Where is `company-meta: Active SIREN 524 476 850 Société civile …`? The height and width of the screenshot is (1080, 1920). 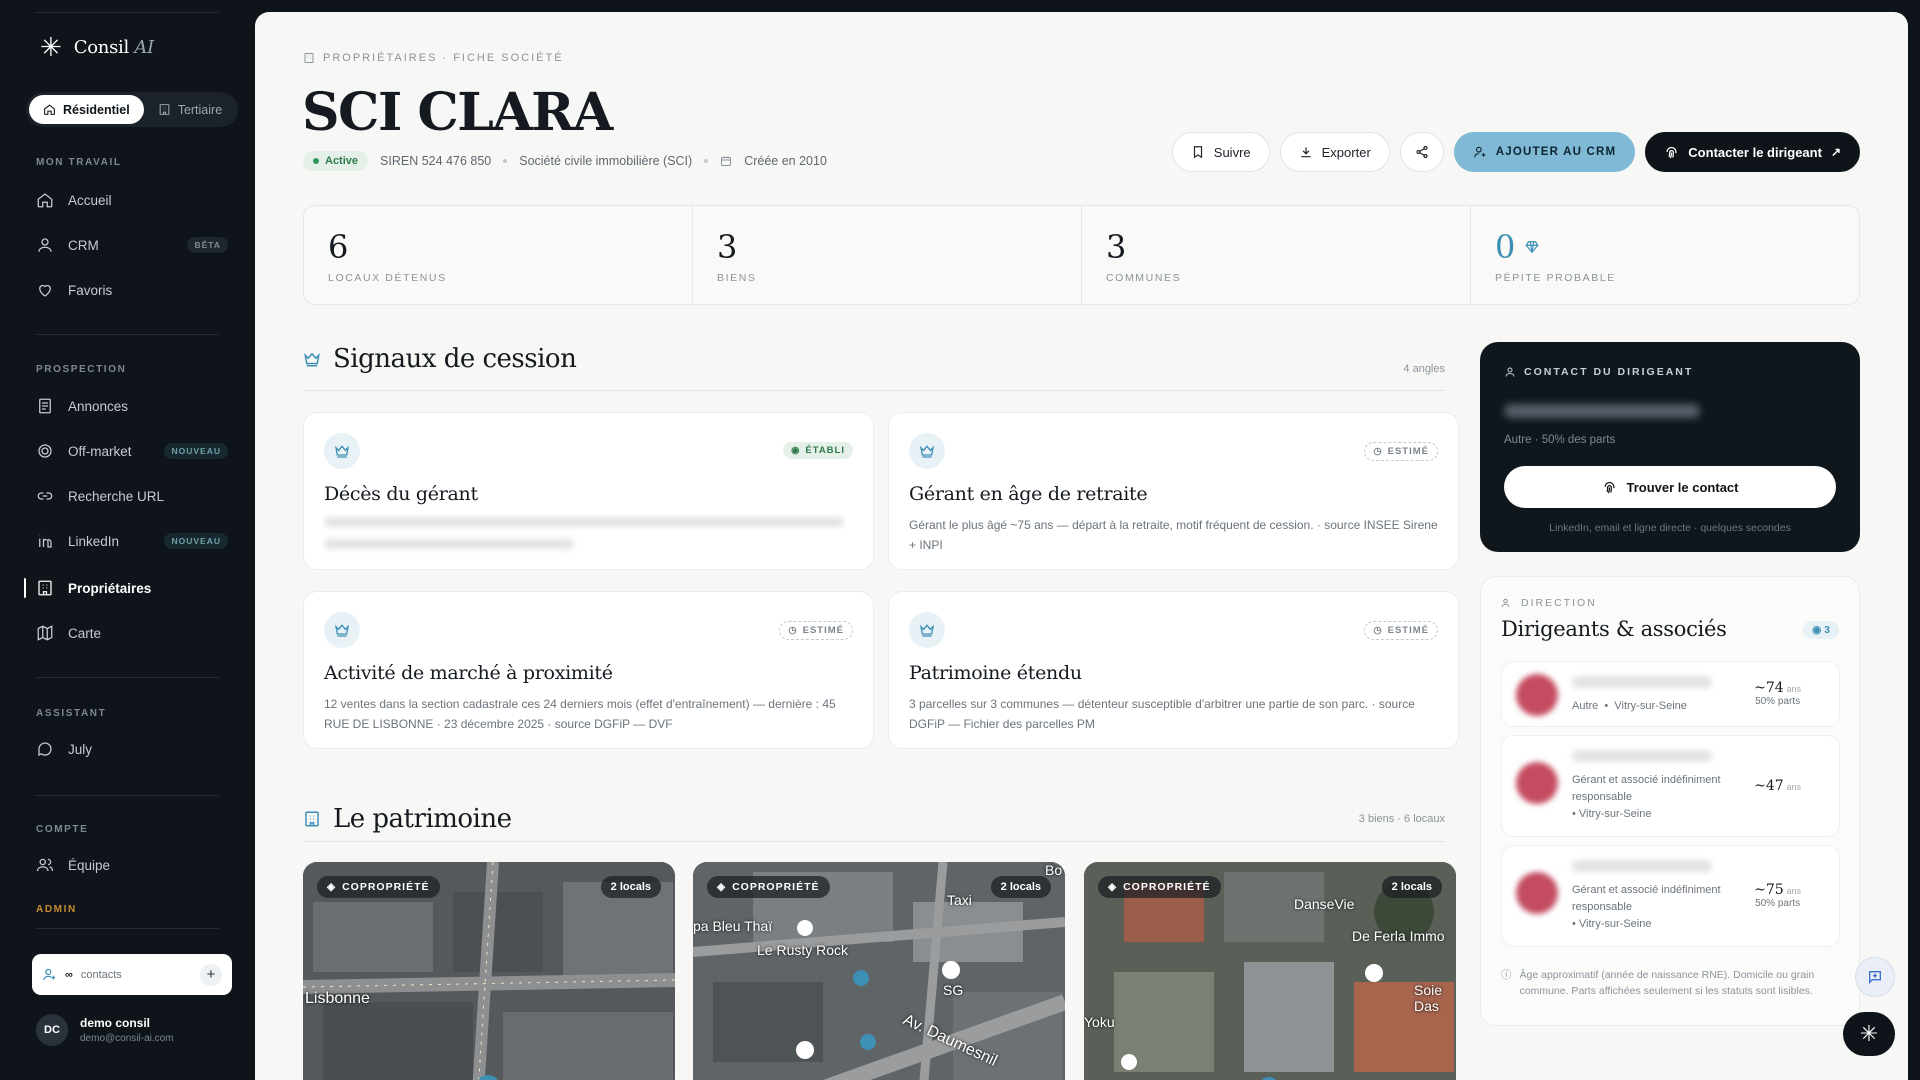
company-meta: Active SIREN 524 476 850 Société civile … is located at coordinates (565, 161).